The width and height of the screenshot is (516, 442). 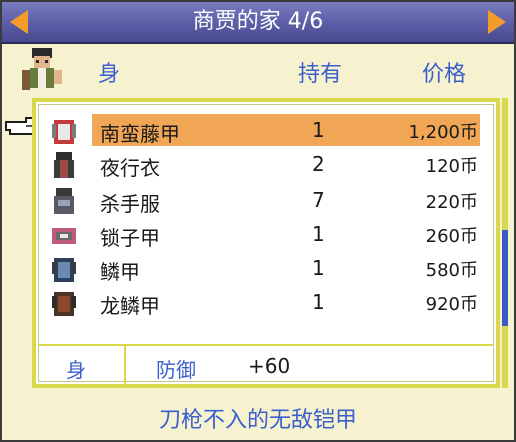 What do you see at coordinates (451, 236) in the screenshot?
I see `item-price: 260币` at bounding box center [451, 236].